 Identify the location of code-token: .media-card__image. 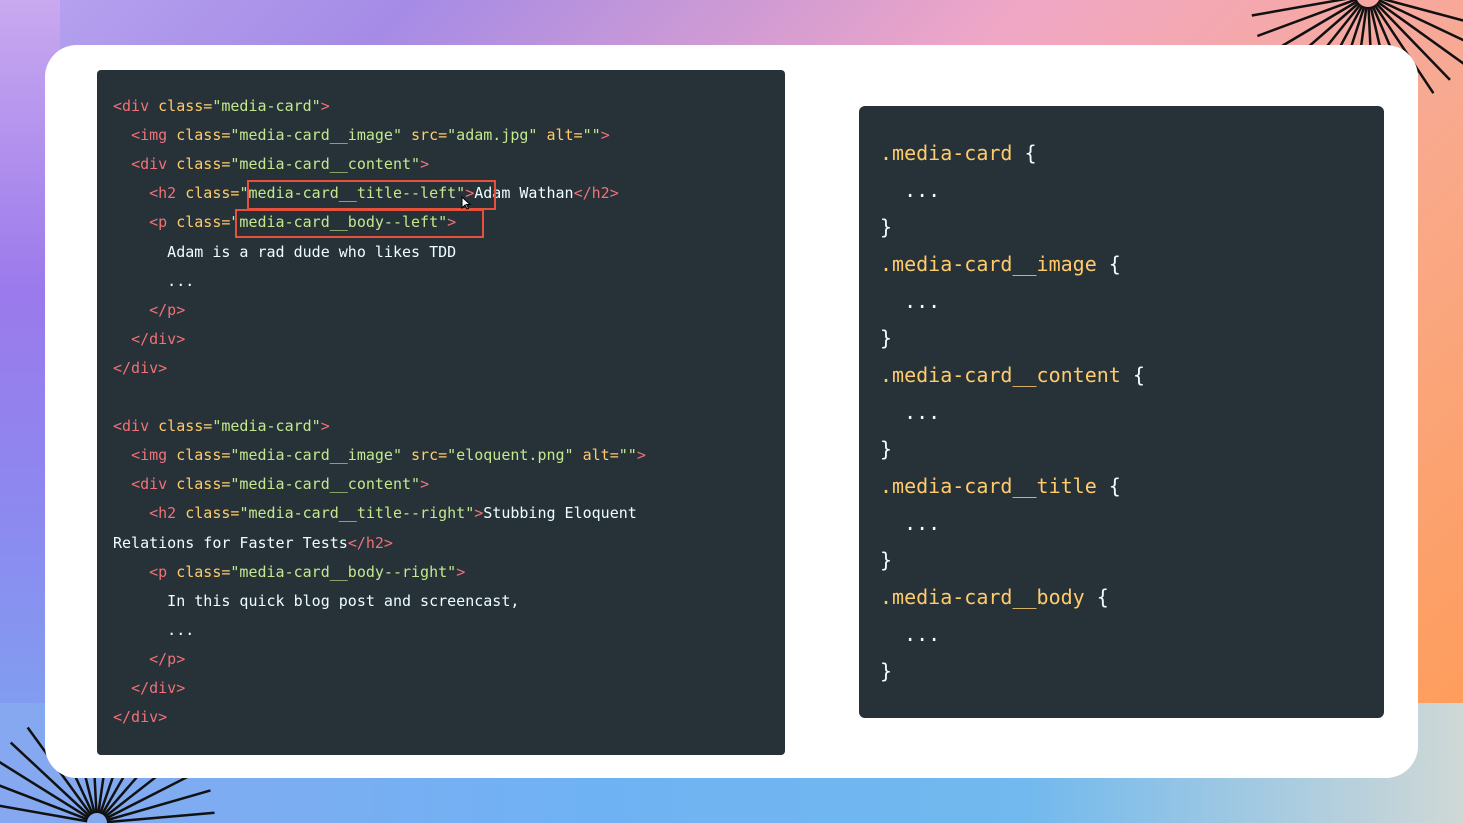
(988, 264).